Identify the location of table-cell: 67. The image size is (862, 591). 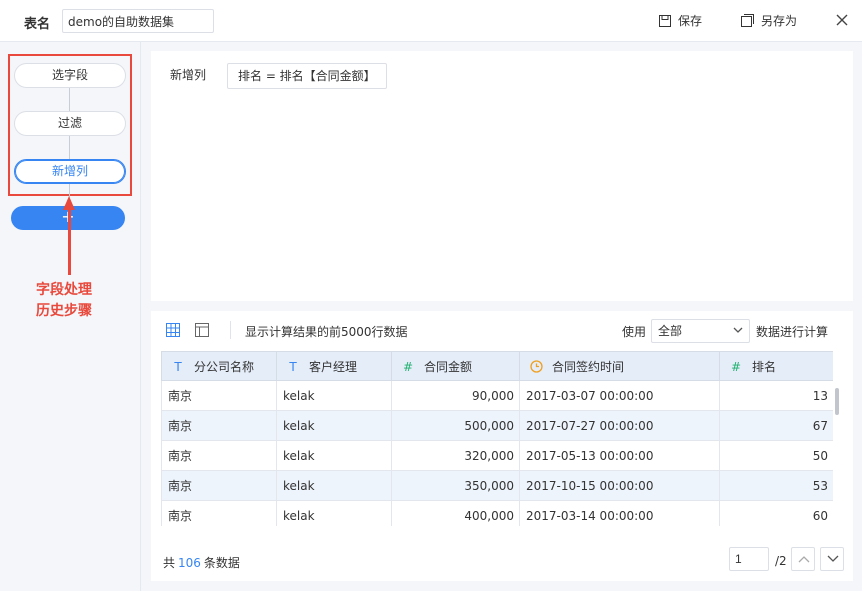
(776, 425).